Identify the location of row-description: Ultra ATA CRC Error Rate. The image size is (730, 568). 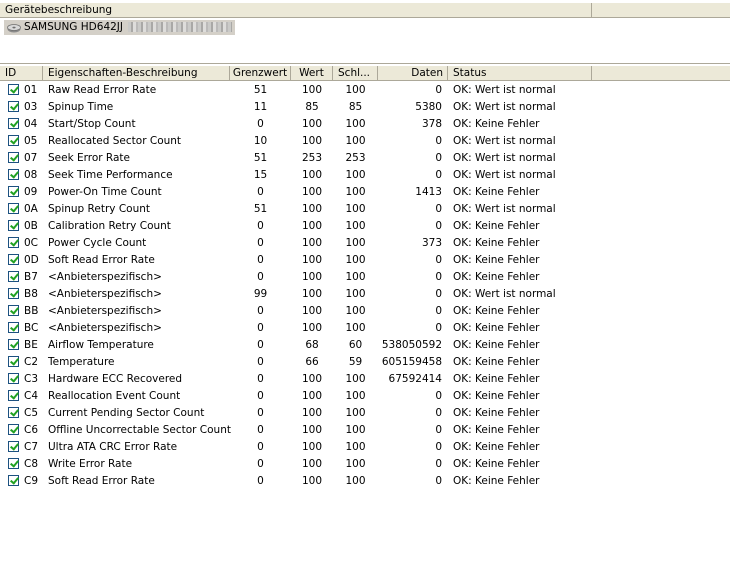
(113, 447).